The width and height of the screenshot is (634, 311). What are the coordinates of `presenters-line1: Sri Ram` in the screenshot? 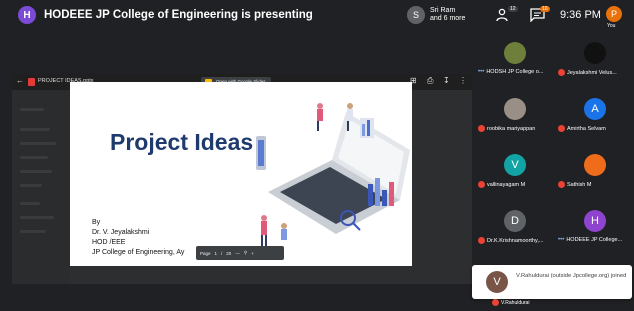 It's located at (443, 10).